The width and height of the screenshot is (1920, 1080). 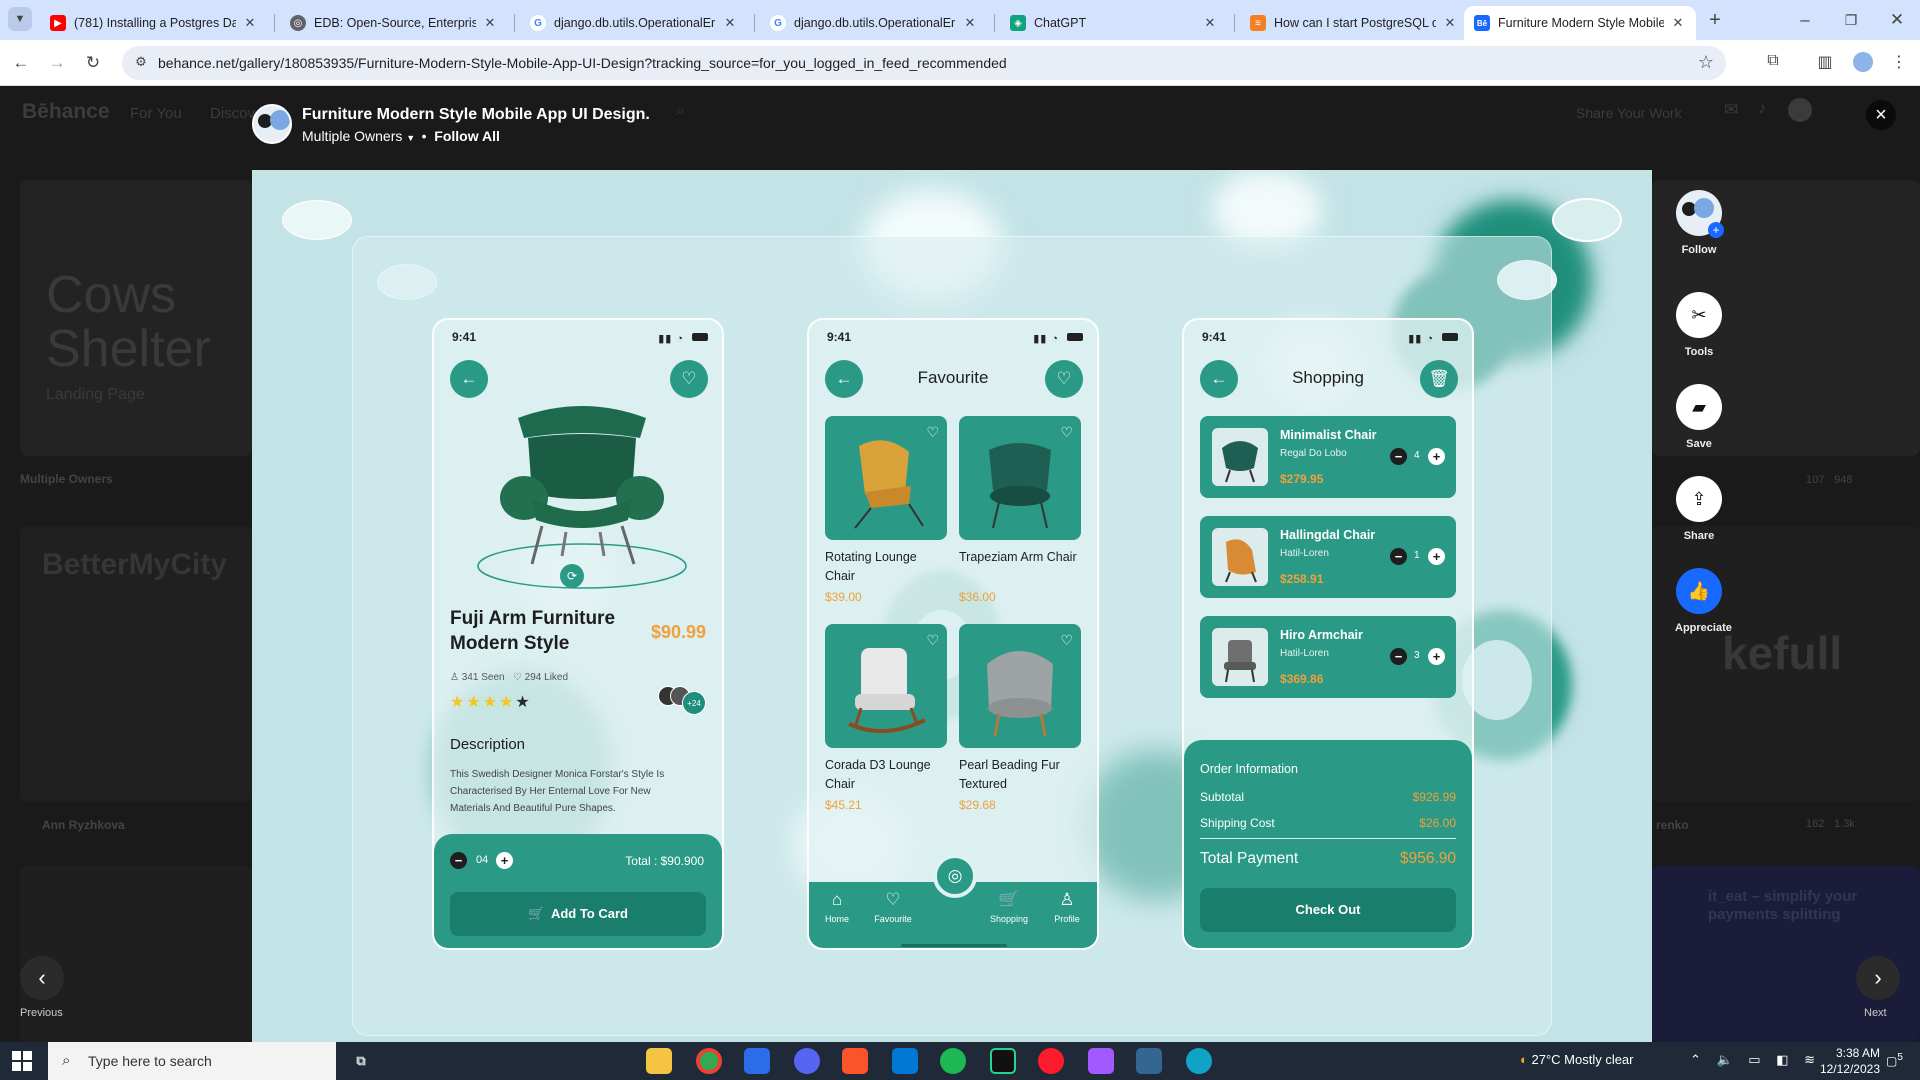 I want to click on tools-action: ✂ Tools, so click(x=1699, y=325).